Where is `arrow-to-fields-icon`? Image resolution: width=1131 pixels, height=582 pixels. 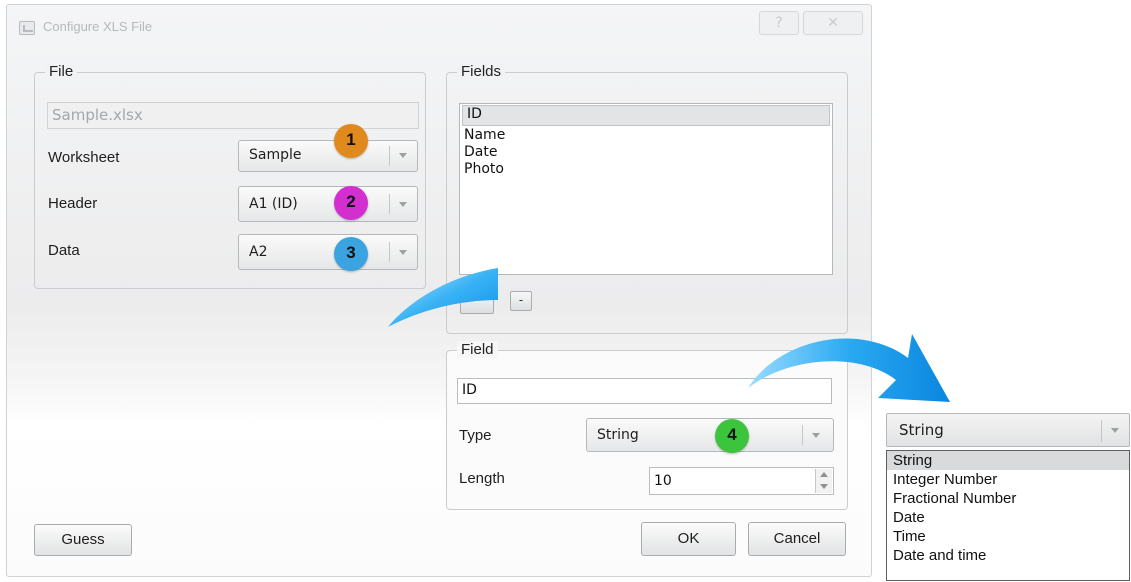 arrow-to-fields-icon is located at coordinates (443, 297).